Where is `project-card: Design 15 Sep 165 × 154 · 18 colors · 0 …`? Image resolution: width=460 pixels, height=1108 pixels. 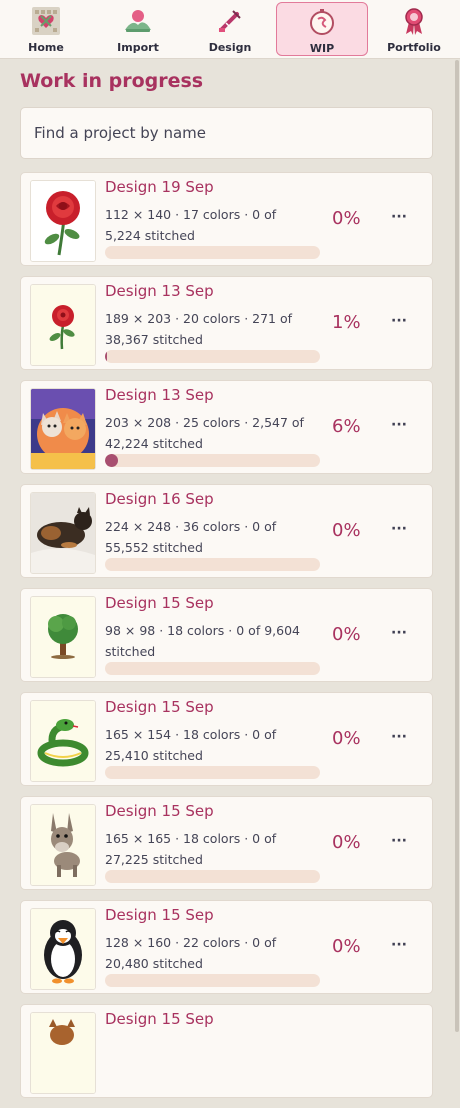
project-card: Design 15 Sep 165 × 154 · 18 colors · 0 … is located at coordinates (226, 739).